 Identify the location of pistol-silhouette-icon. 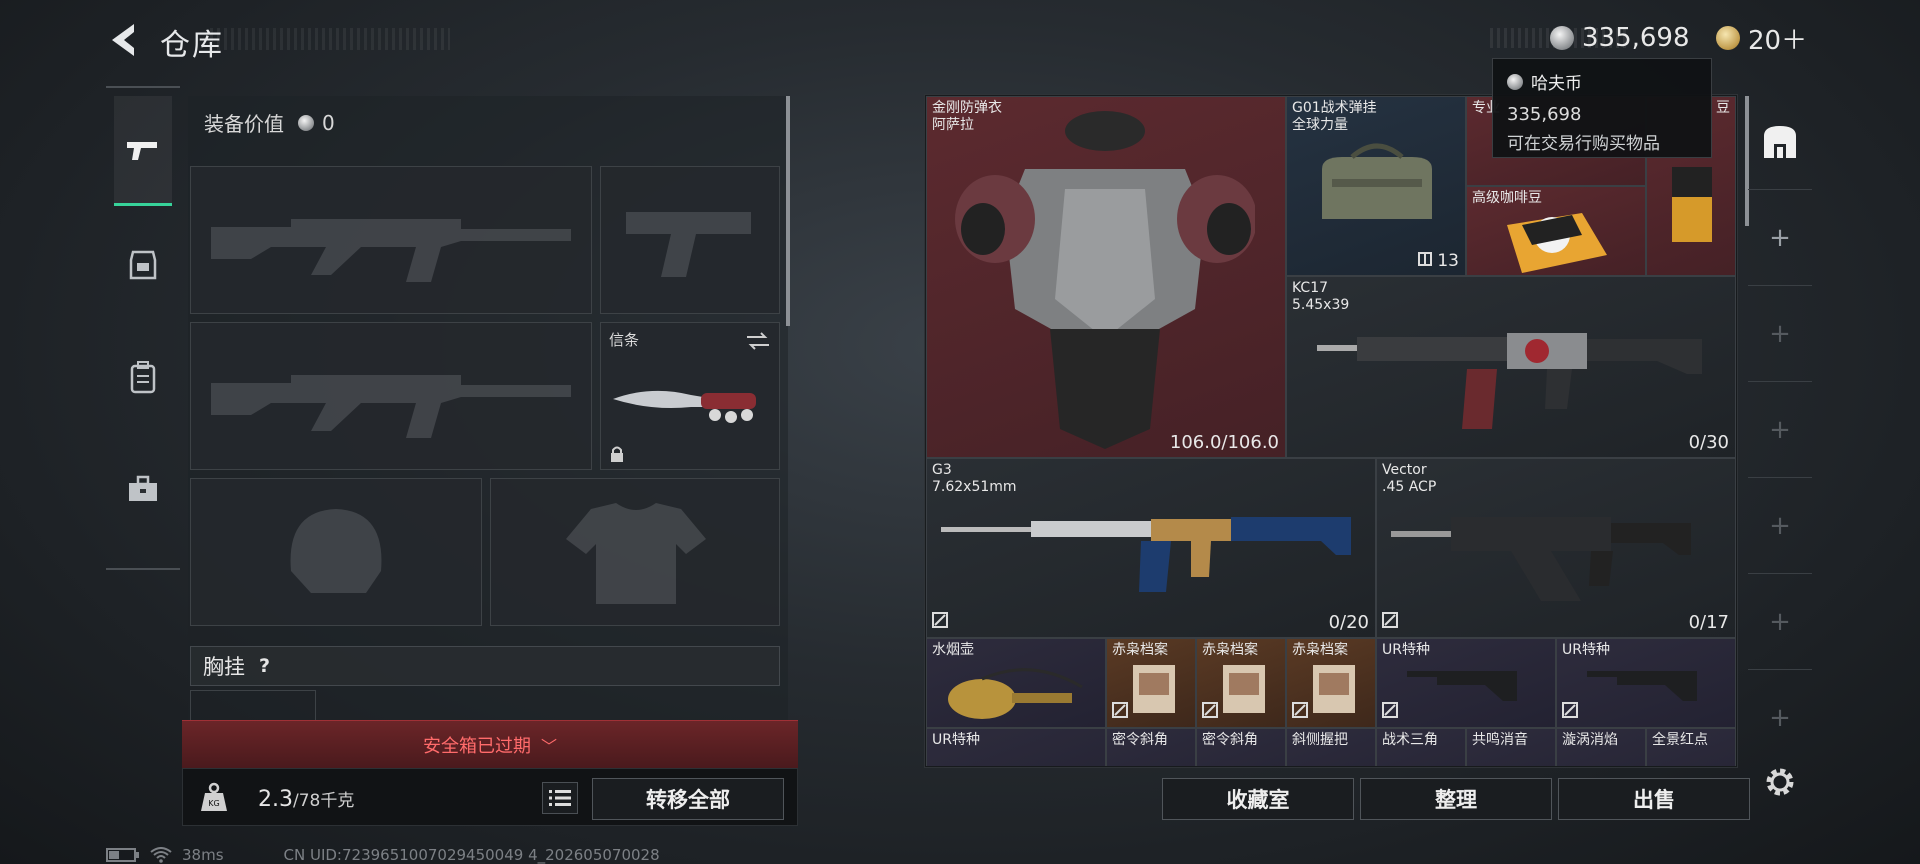
(688, 244).